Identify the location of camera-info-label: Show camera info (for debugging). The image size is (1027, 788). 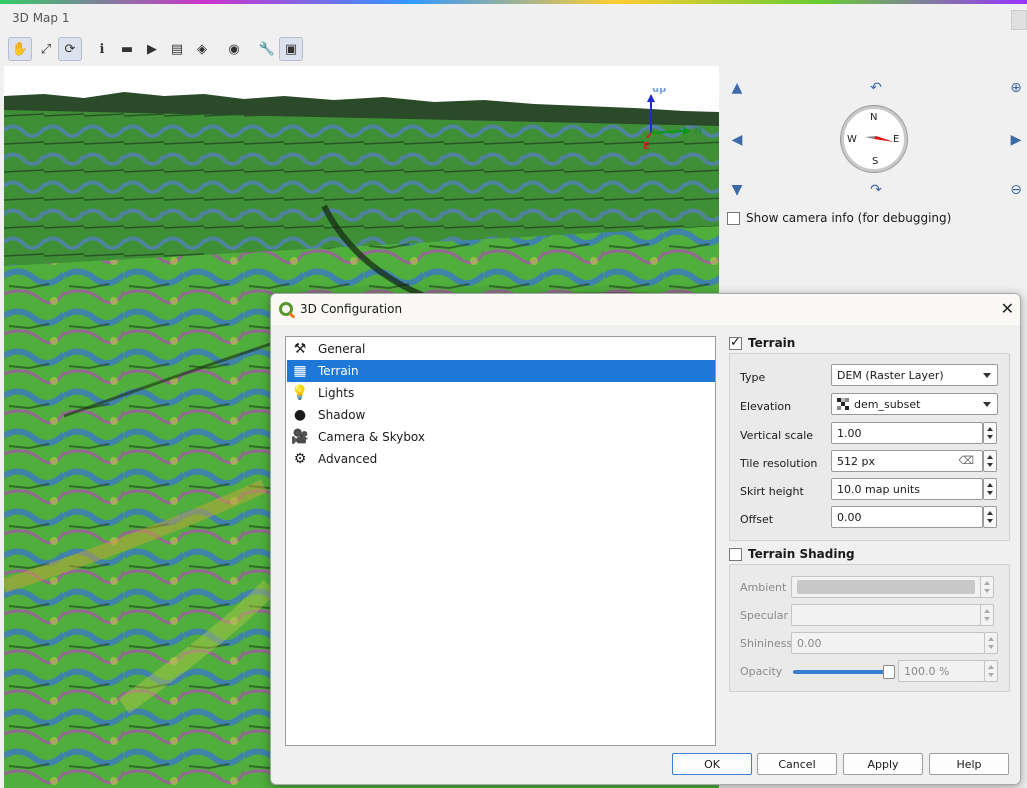
(849, 218).